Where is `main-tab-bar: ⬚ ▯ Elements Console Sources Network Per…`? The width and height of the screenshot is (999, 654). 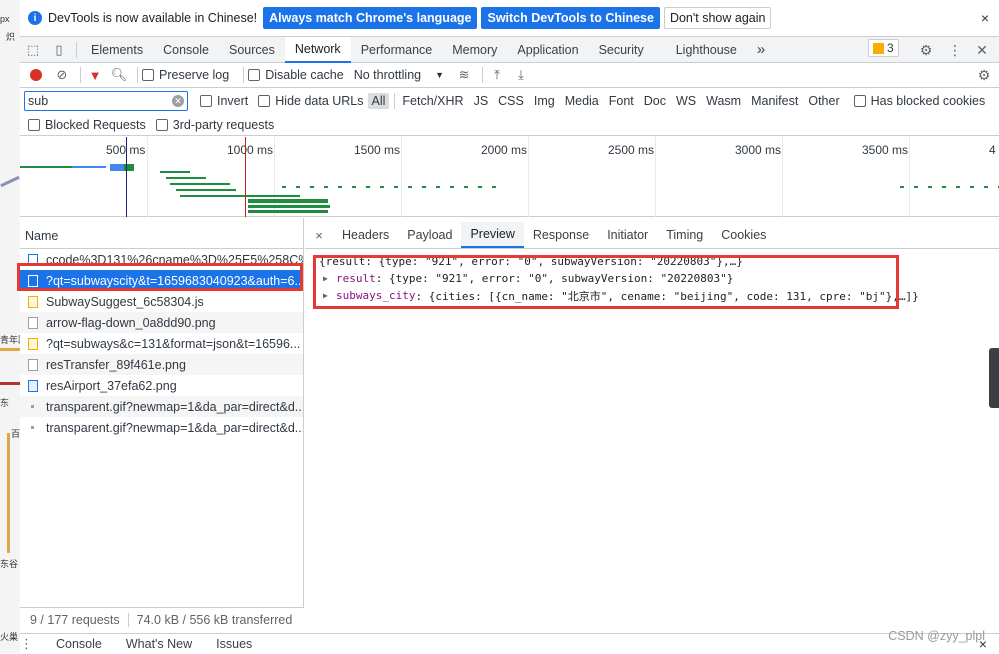 main-tab-bar: ⬚ ▯ Elements Console Sources Network Per… is located at coordinates (509, 49).